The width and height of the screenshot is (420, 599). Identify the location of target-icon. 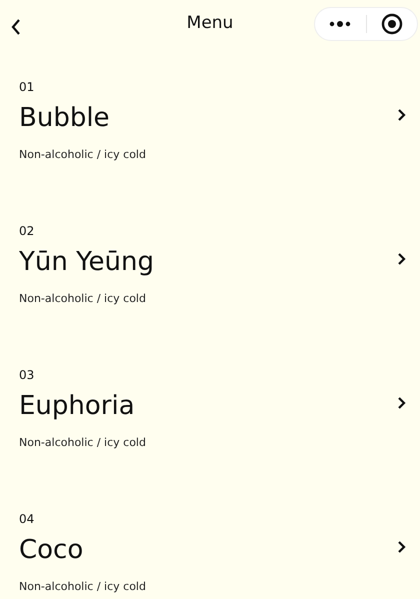
(391, 24).